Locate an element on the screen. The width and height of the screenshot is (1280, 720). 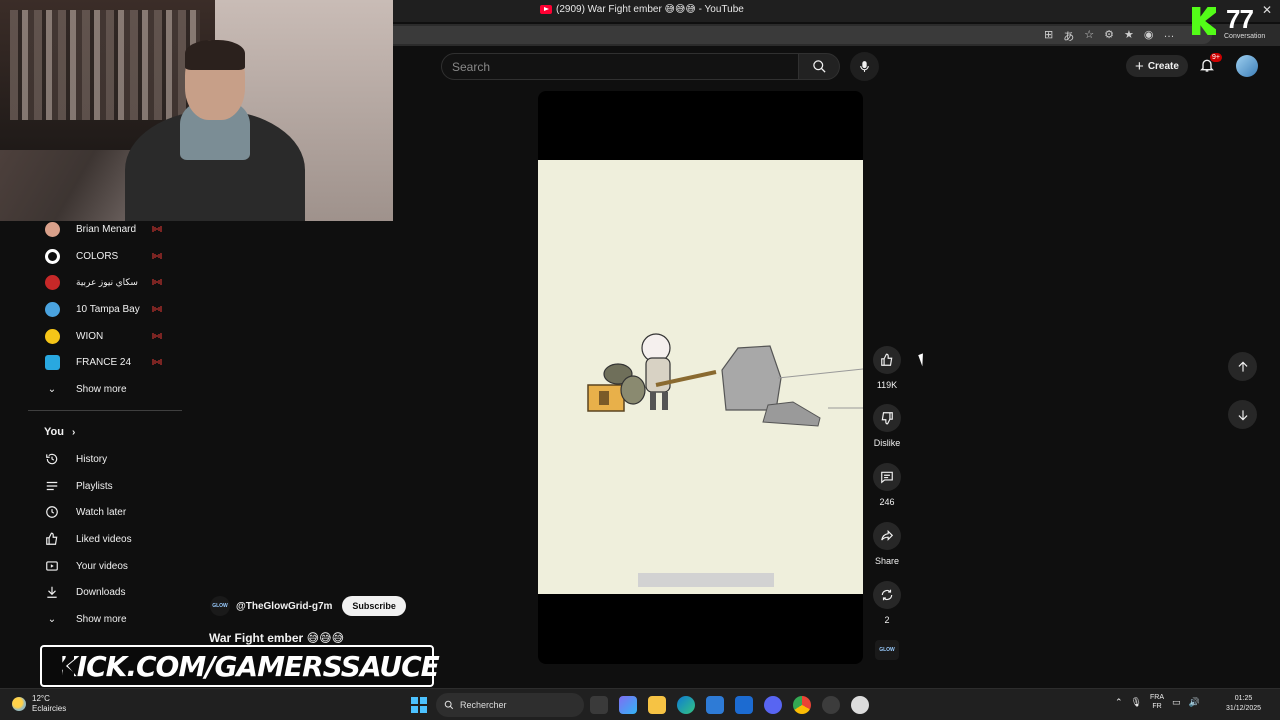
dislike-action: Dislike is located at coordinates (887, 426).